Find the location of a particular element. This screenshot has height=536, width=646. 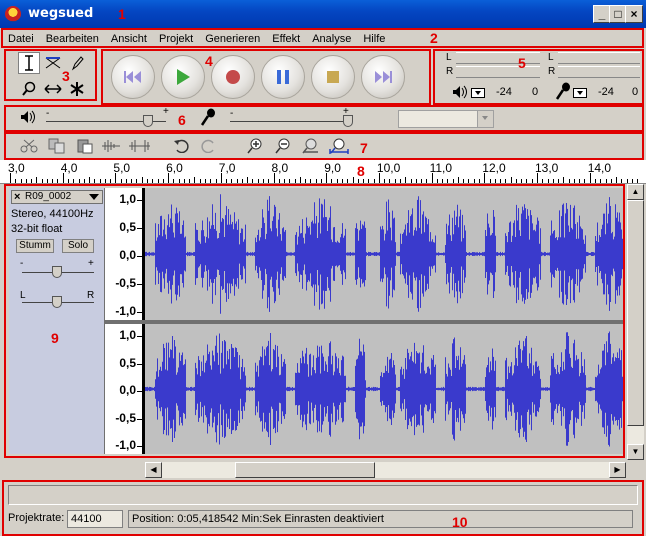

horizontal-scrollbar: ◀ ▶ is located at coordinates (385, 470).